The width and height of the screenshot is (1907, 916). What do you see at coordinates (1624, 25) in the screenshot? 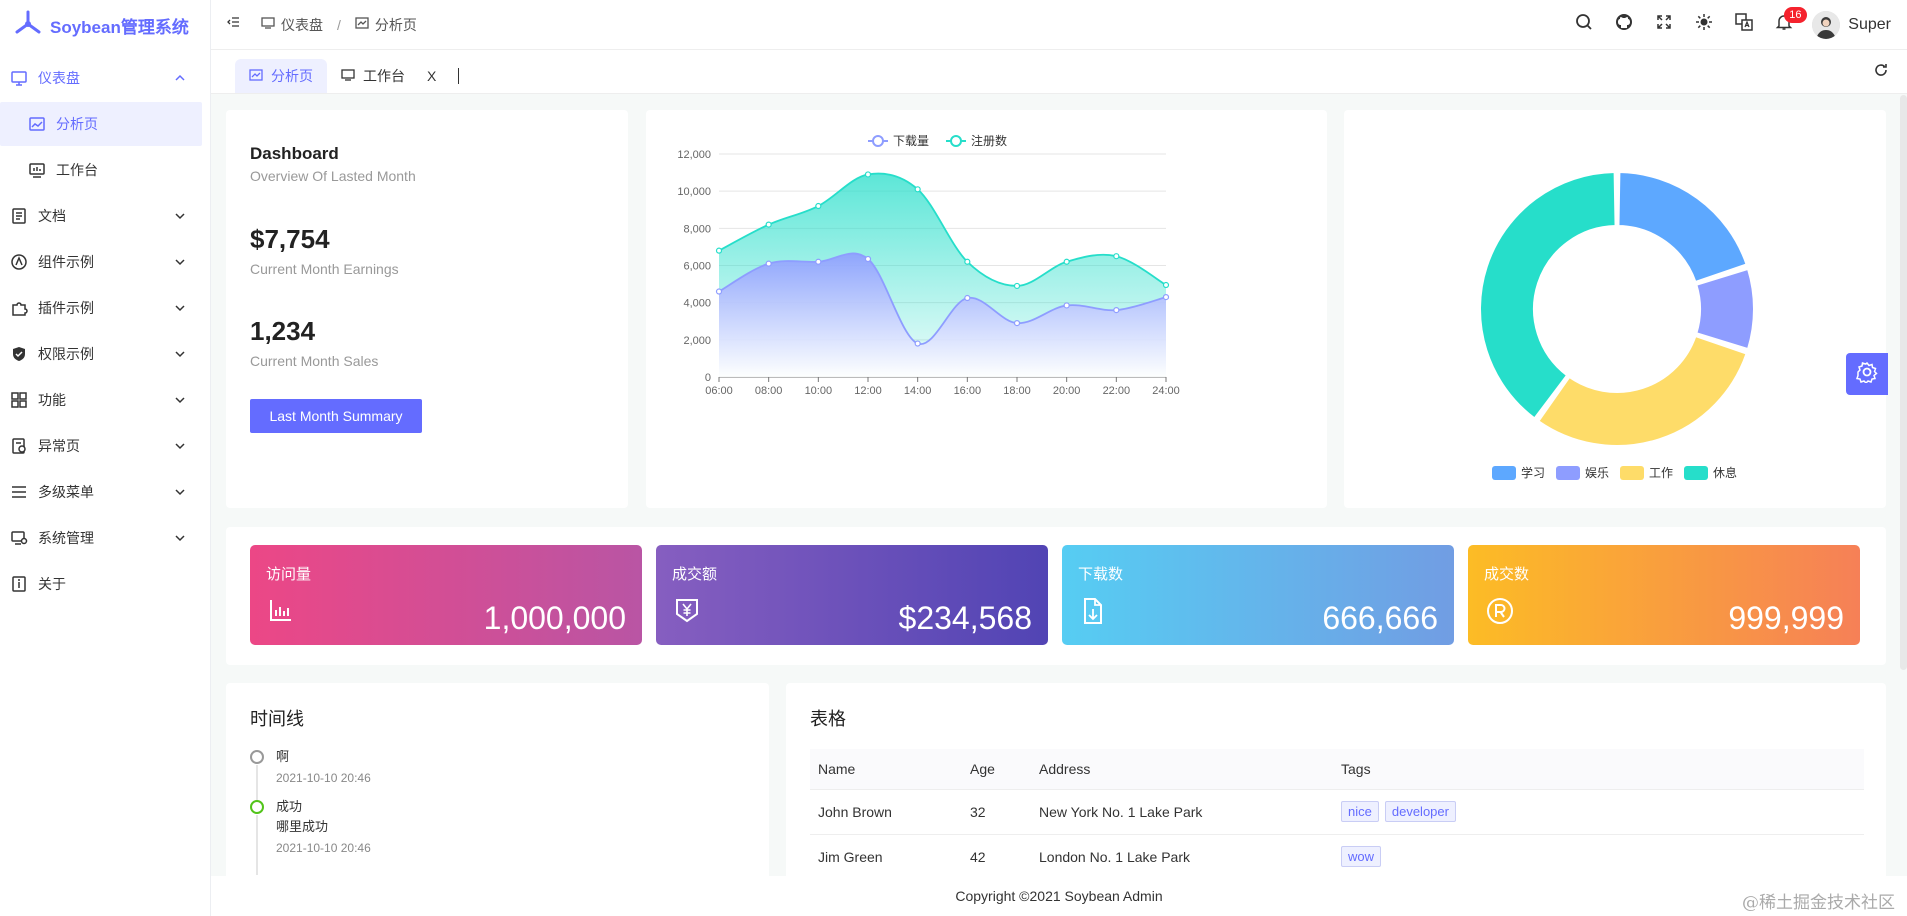
I see `github-button` at bounding box center [1624, 25].